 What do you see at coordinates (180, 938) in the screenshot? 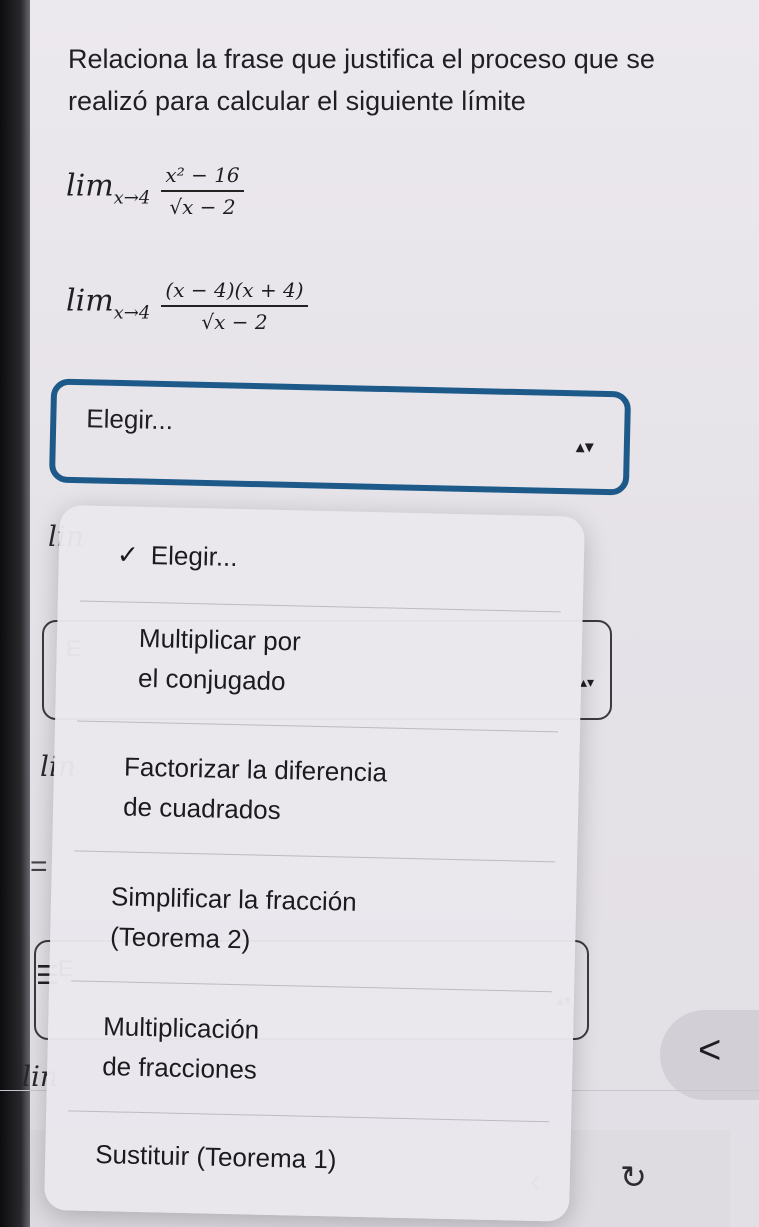
I see `option-label-line-2: (Teorema 2)` at bounding box center [180, 938].